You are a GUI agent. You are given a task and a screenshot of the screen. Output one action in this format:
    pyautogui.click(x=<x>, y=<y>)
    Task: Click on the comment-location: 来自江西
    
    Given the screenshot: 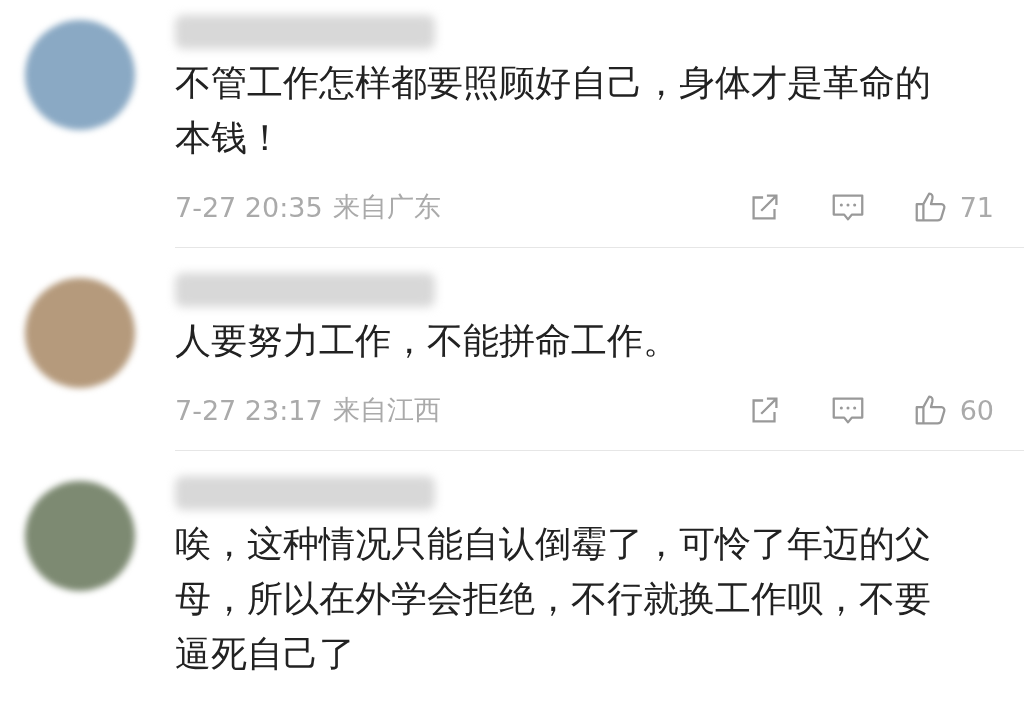 What is the action you would take?
    pyautogui.click(x=386, y=410)
    